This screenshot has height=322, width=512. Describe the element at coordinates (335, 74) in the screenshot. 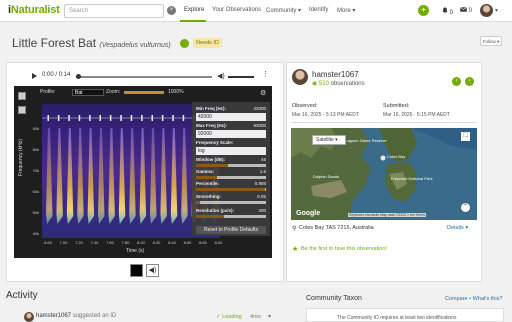

I see `observer-name: hamster1067` at that location.